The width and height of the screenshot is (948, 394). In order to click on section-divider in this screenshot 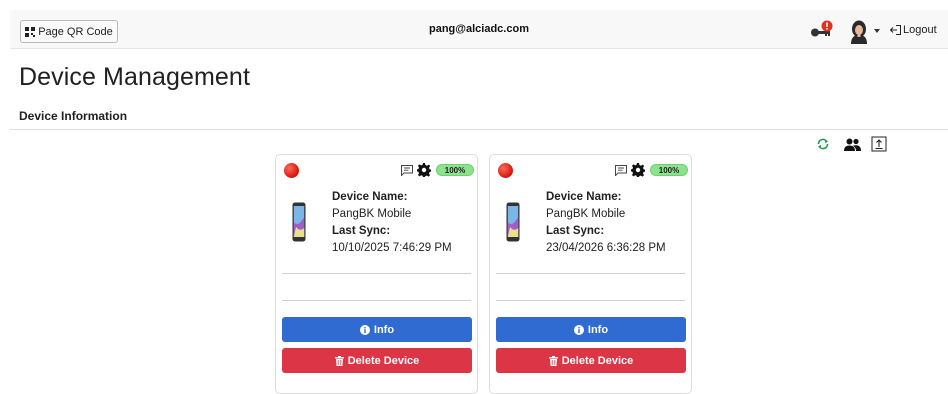, I will do `click(479, 129)`.